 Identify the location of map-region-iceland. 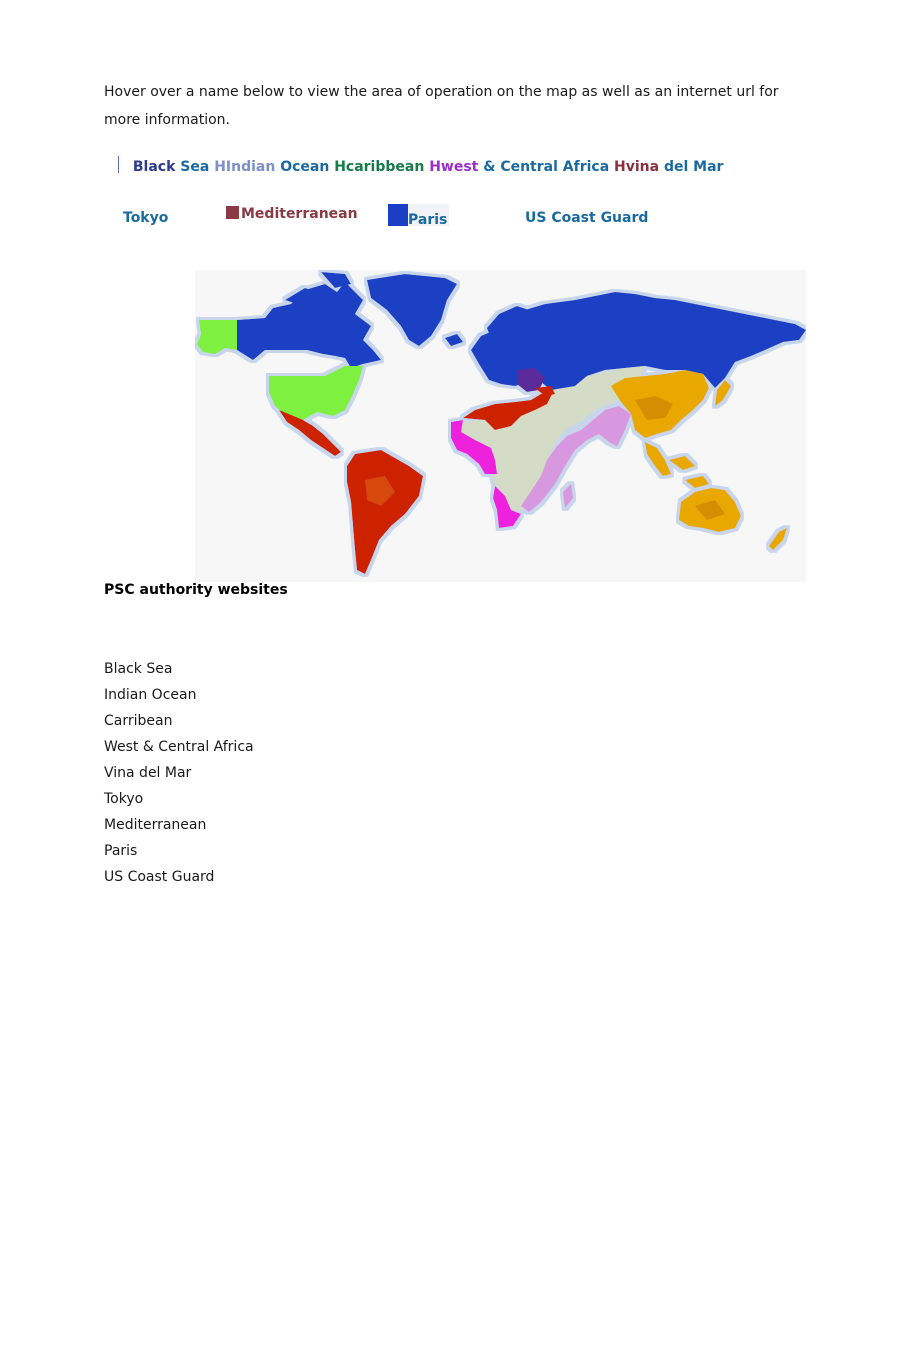
(454, 340).